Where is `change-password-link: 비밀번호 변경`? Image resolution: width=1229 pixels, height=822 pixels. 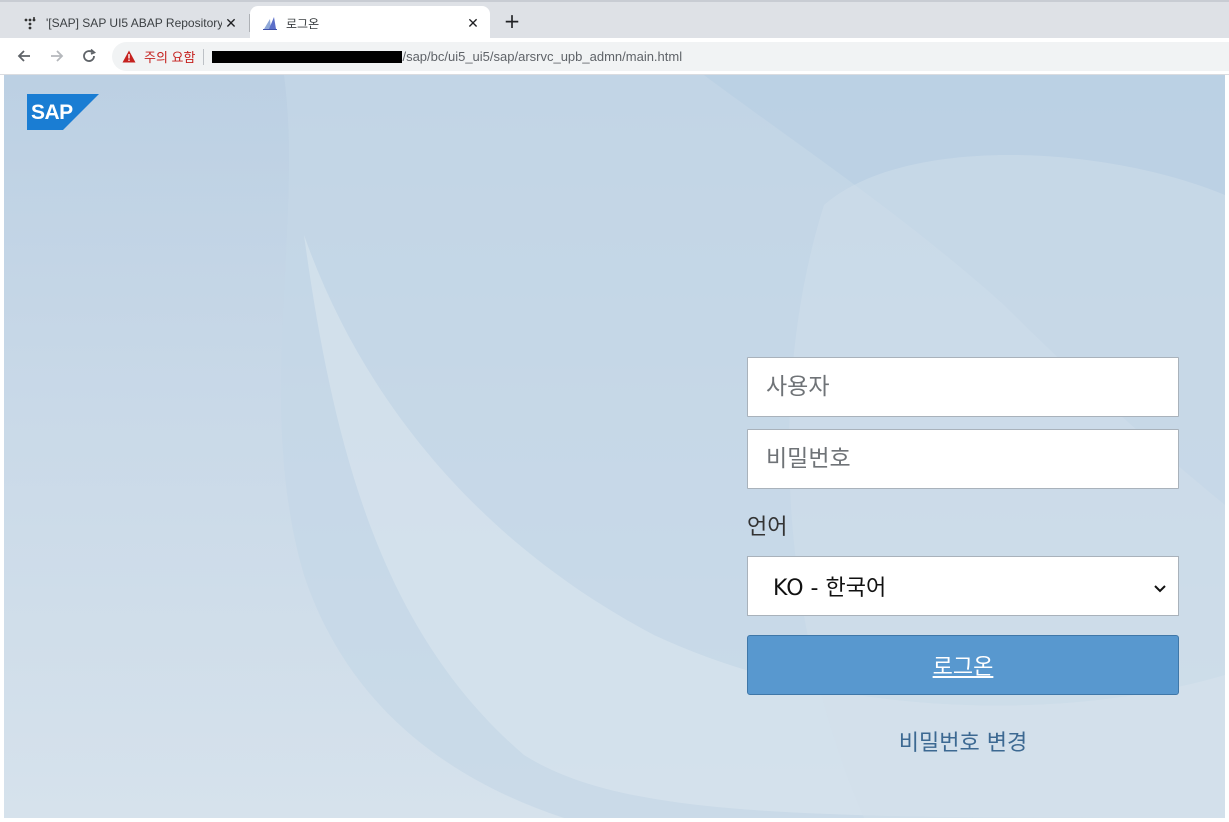 change-password-link: 비밀번호 변경 is located at coordinates (963, 741).